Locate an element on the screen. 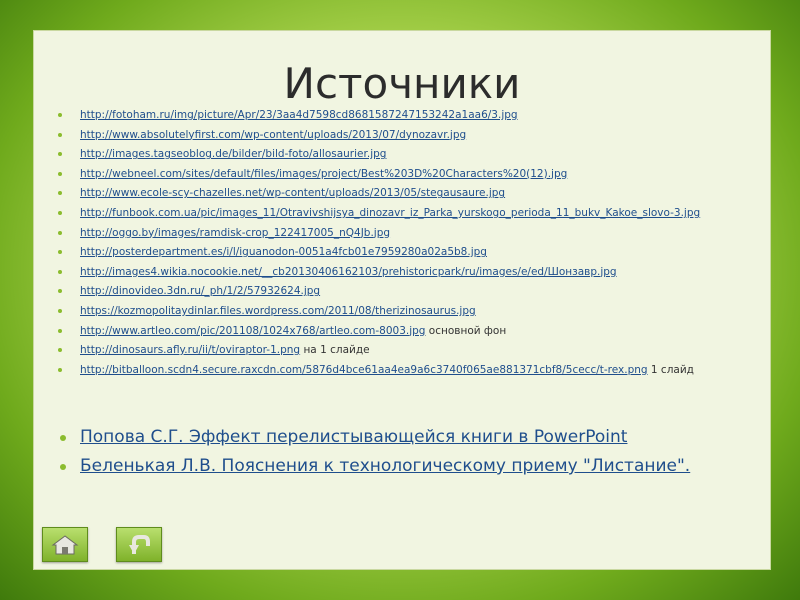 The height and width of the screenshot is (600, 800). home-icon is located at coordinates (65, 544).